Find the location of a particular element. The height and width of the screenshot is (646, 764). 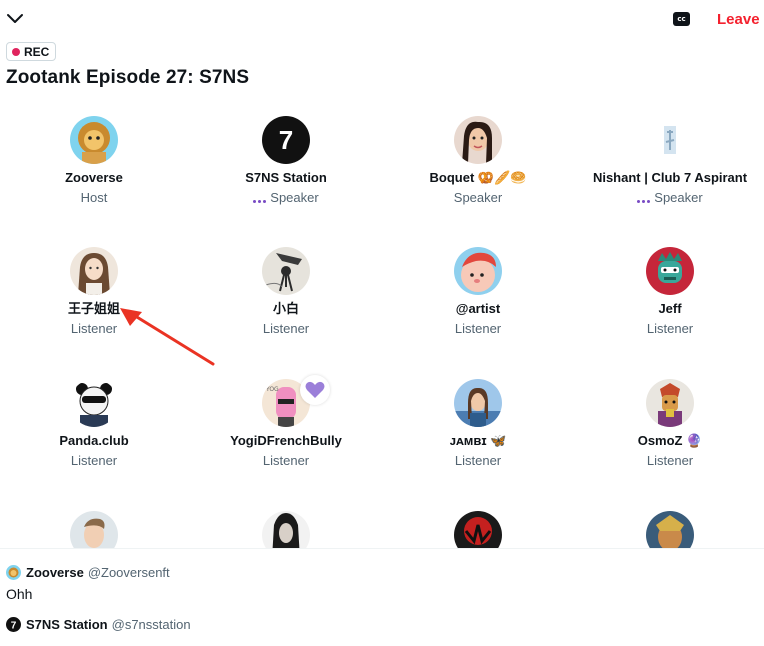

participant-name: Zooverse is located at coordinates (94, 177).